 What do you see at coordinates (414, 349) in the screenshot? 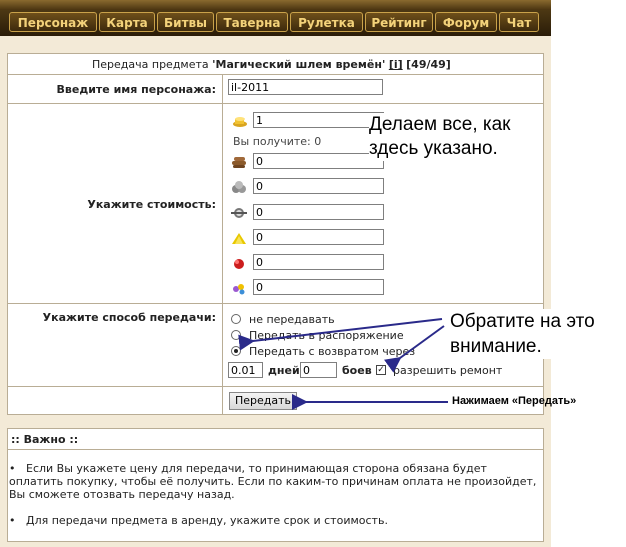
I see `arrow-to-return-option` at bounding box center [414, 349].